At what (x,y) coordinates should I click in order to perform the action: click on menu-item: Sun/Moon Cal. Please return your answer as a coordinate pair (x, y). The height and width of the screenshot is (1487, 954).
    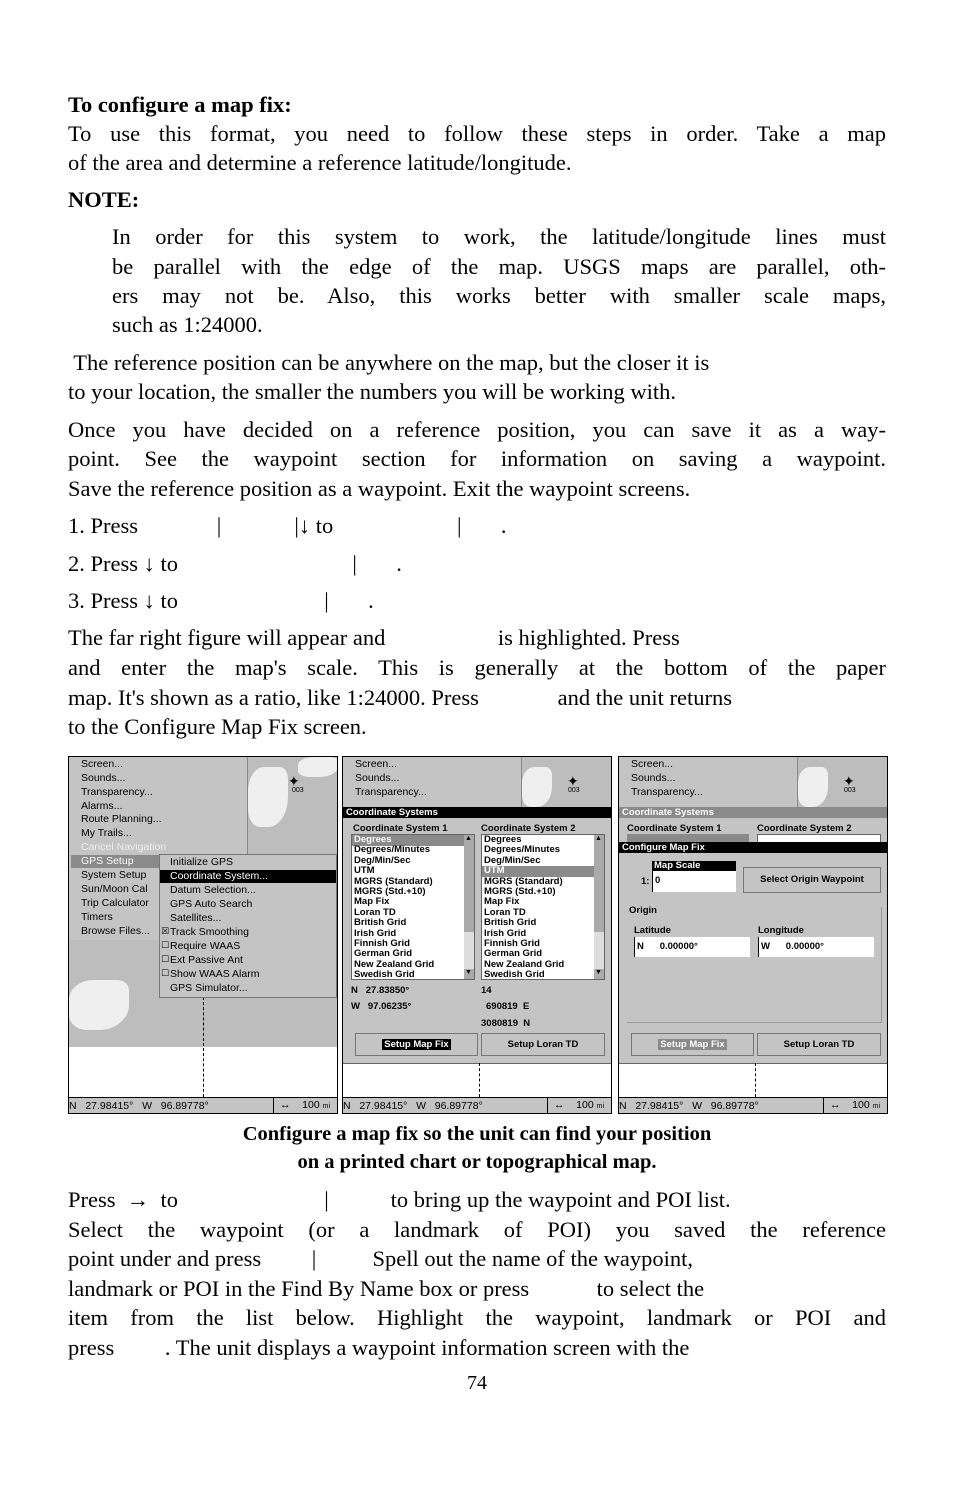
    Looking at the image, I should click on (114, 889).